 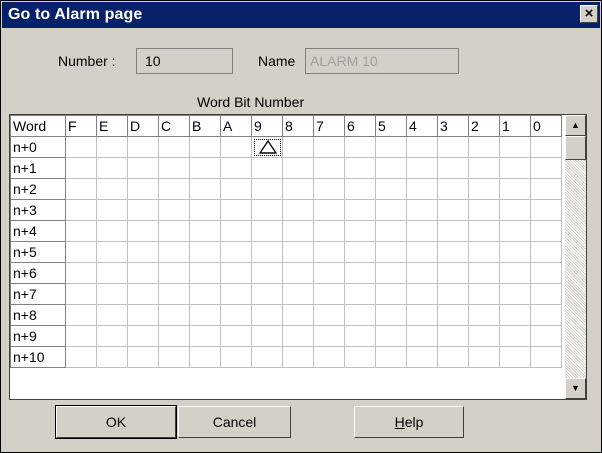 What do you see at coordinates (184, 61) in the screenshot?
I see `number-field: 10` at bounding box center [184, 61].